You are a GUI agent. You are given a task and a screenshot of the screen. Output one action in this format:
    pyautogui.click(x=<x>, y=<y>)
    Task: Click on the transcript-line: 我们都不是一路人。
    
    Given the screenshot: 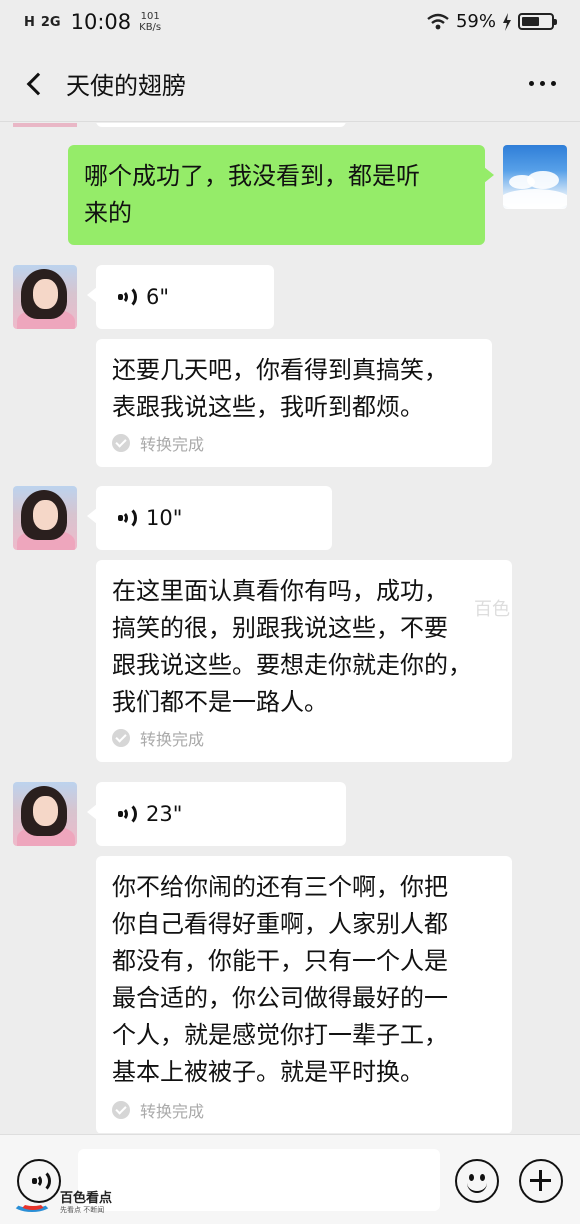 What is the action you would take?
    pyautogui.click(x=220, y=702)
    